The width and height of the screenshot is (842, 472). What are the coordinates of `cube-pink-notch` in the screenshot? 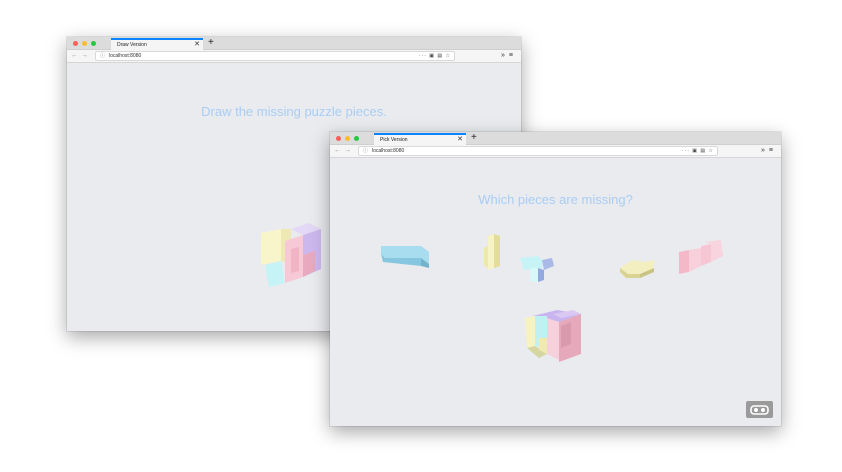 It's located at (295, 260).